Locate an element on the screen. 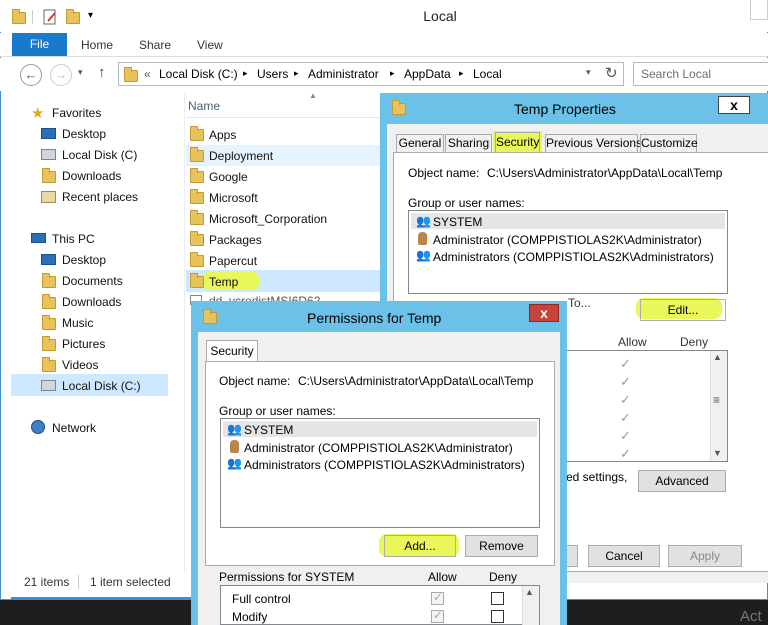 This screenshot has width=768, height=625. title-bar: ▾ Local is located at coordinates (384, 16).